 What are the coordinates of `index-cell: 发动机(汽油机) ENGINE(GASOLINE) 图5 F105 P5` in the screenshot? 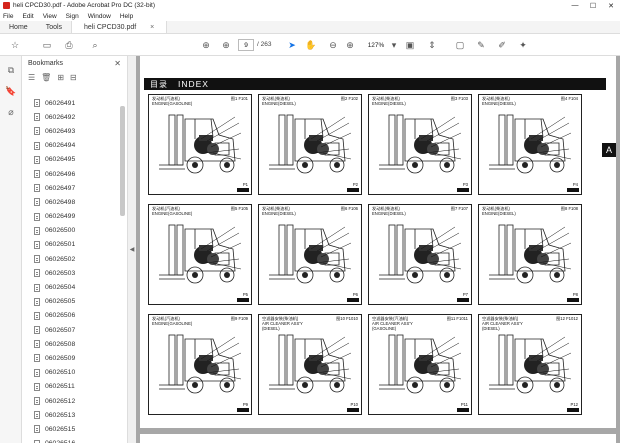 It's located at (200, 254).